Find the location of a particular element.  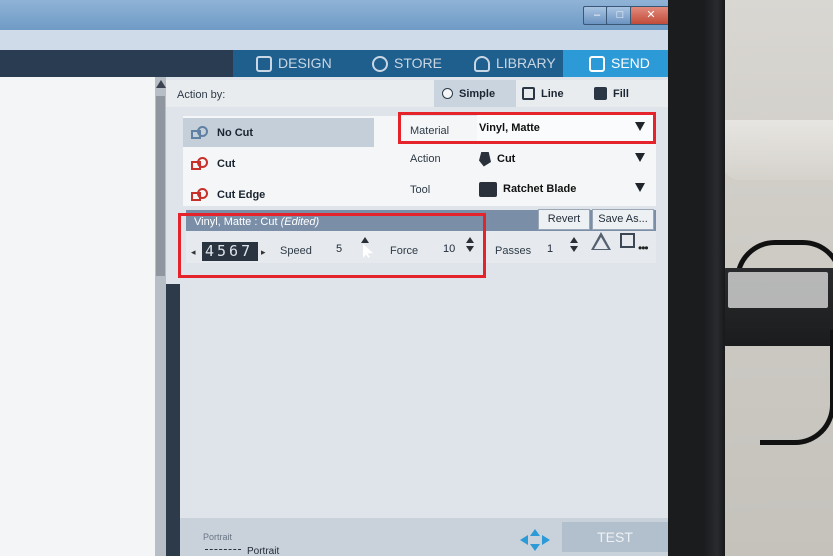

menu-bar is located at coordinates (334, 40).